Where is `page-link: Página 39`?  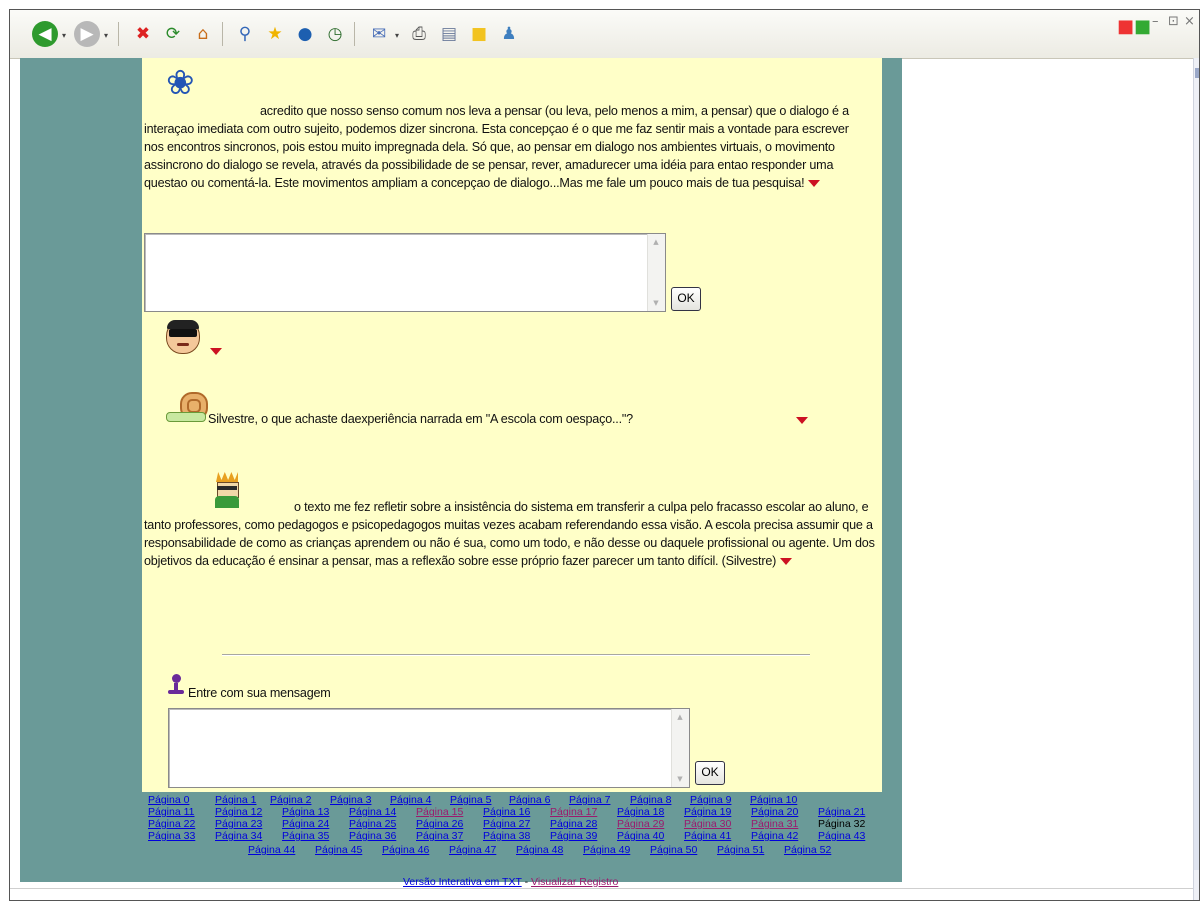 page-link: Página 39 is located at coordinates (573, 836).